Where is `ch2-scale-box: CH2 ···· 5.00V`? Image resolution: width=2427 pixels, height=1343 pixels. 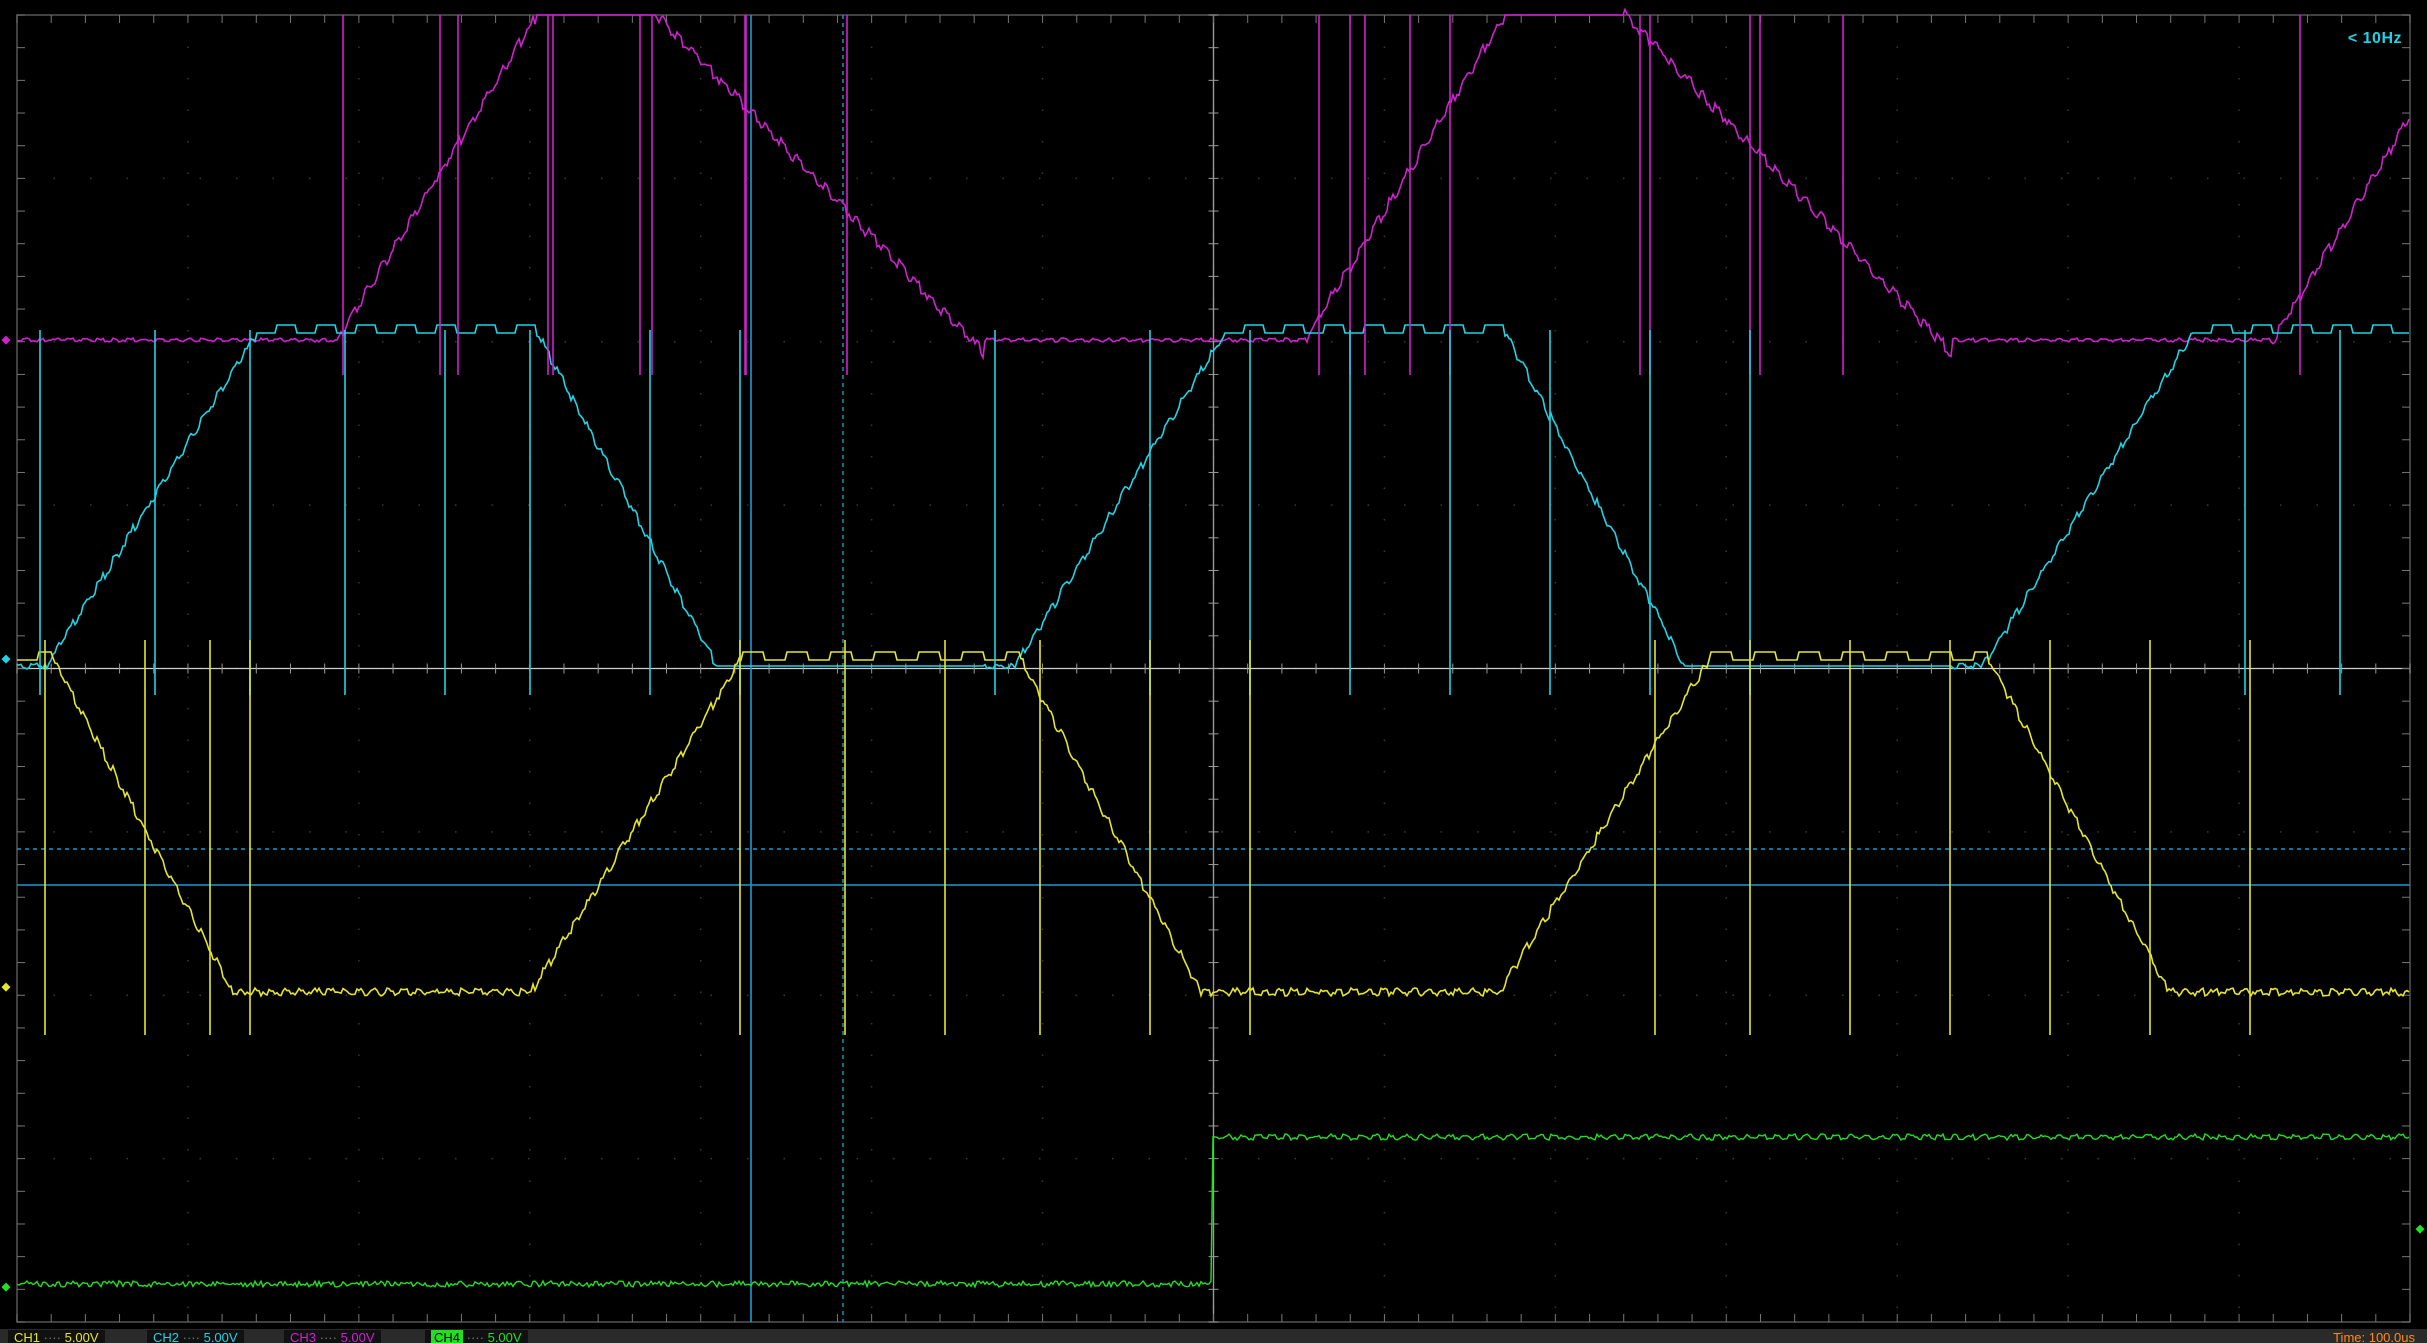 ch2-scale-box: CH2 ···· 5.00V is located at coordinates (195, 1336).